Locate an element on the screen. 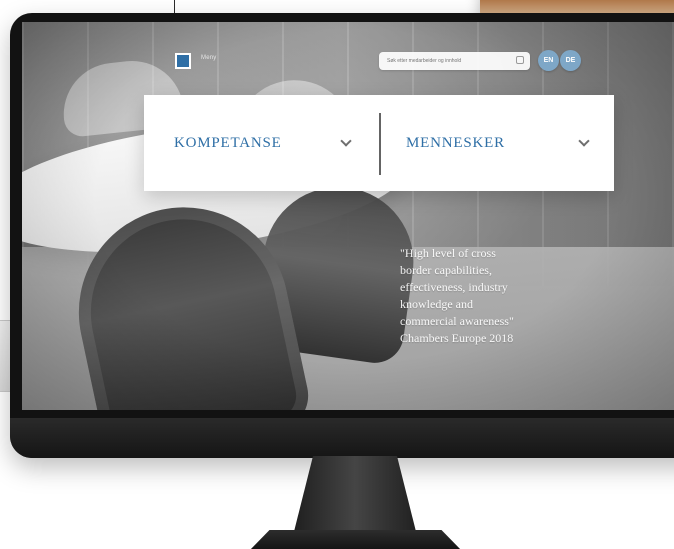 This screenshot has height=549, width=674. mennesker-dropdown: MENNESKER is located at coordinates (498, 143).